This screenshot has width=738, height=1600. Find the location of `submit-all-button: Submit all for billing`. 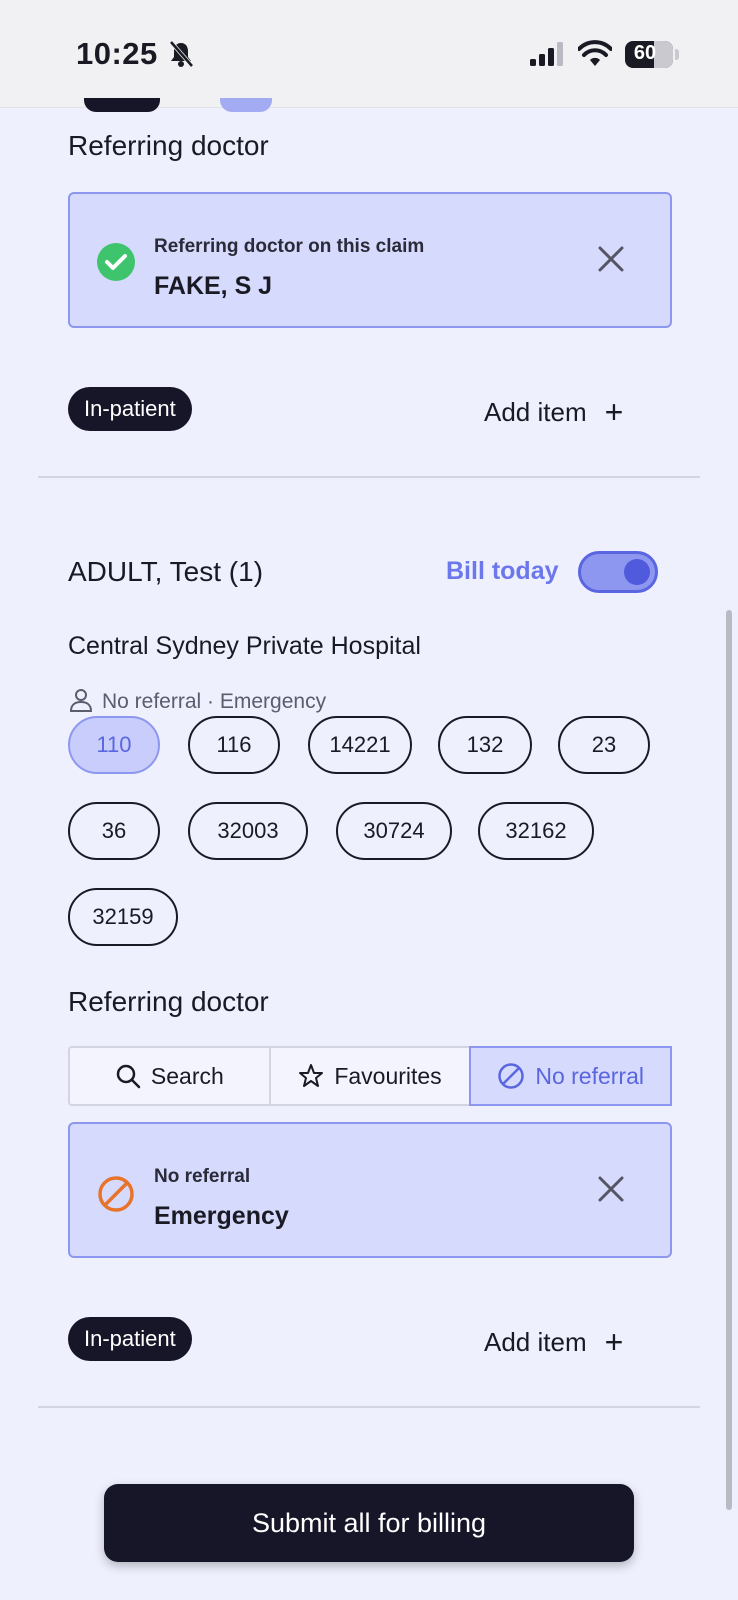

submit-all-button: Submit all for billing is located at coordinates (369, 1523).